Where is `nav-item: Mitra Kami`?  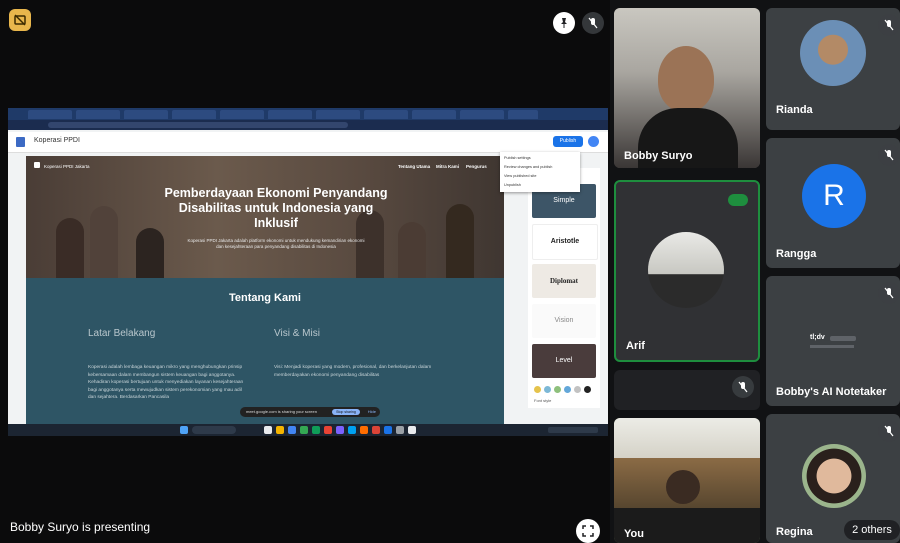 nav-item: Mitra Kami is located at coordinates (447, 166).